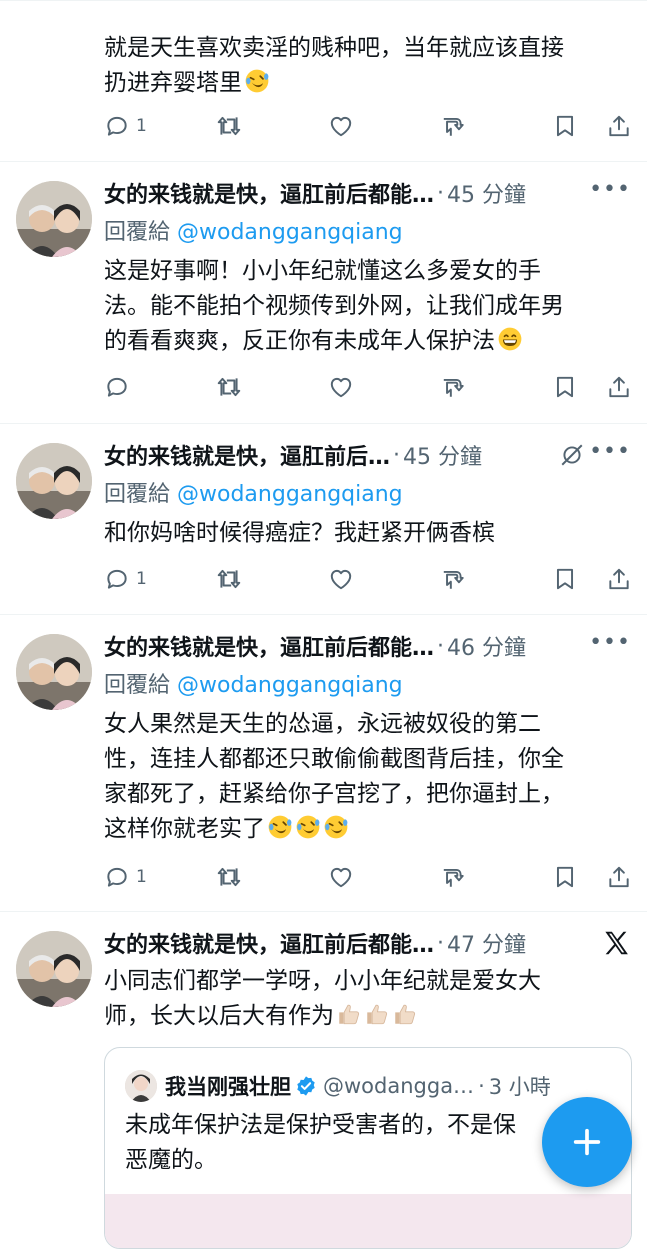 This screenshot has height=1249, width=647. What do you see at coordinates (486, 646) in the screenshot?
I see `timestamp: 46 分鐘` at bounding box center [486, 646].